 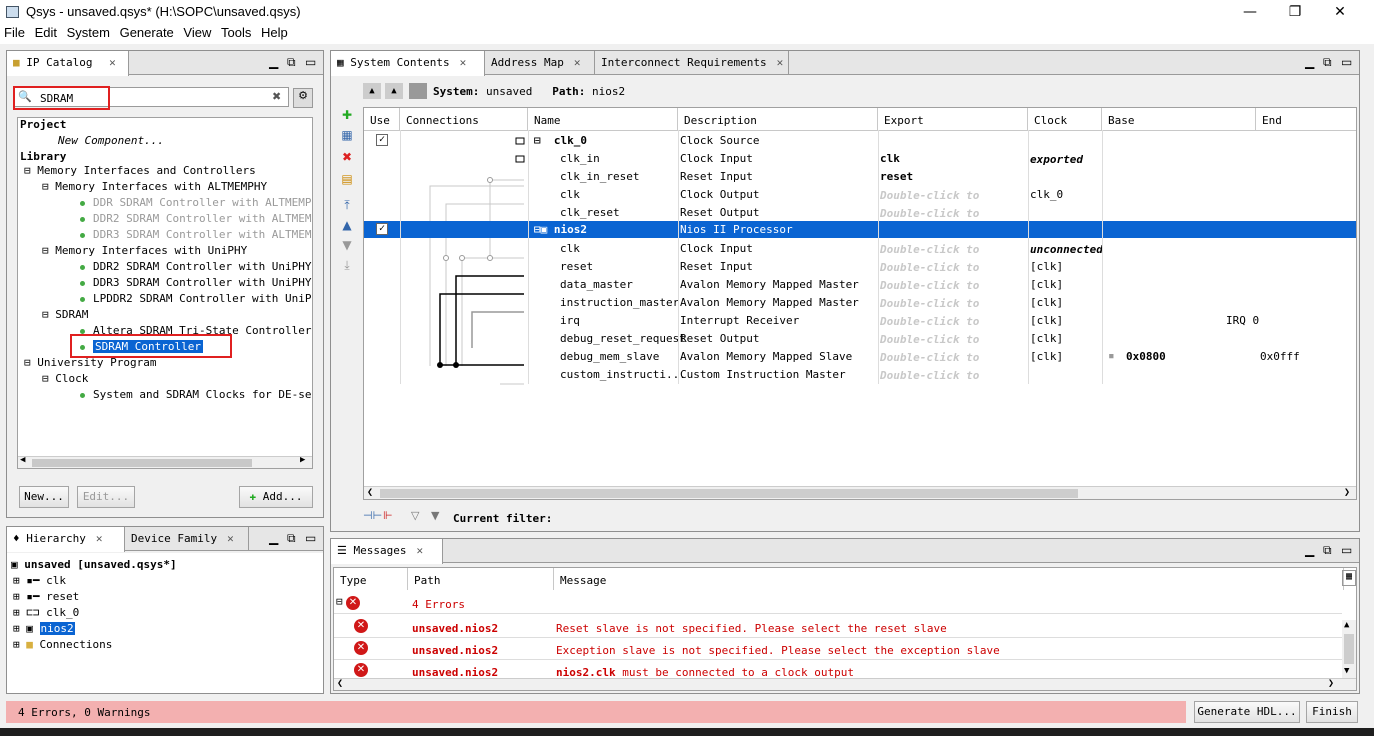 I want to click on hier-nios2: ⊞ ▣ nios2, so click(x=44, y=628).